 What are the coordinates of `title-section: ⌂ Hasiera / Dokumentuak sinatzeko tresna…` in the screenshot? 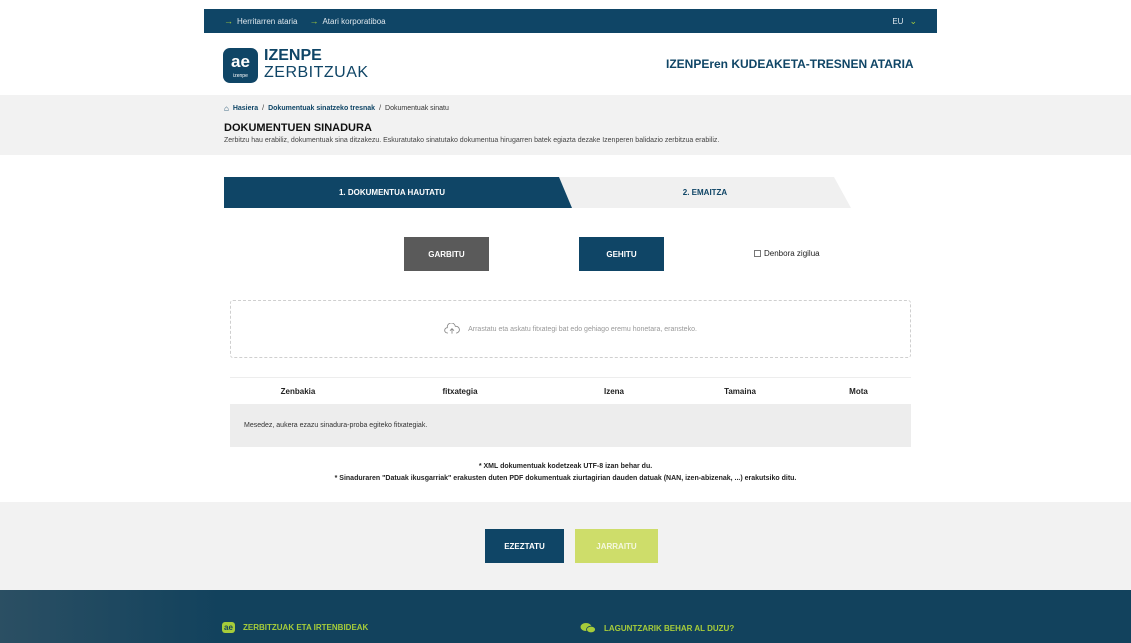 It's located at (565, 125).